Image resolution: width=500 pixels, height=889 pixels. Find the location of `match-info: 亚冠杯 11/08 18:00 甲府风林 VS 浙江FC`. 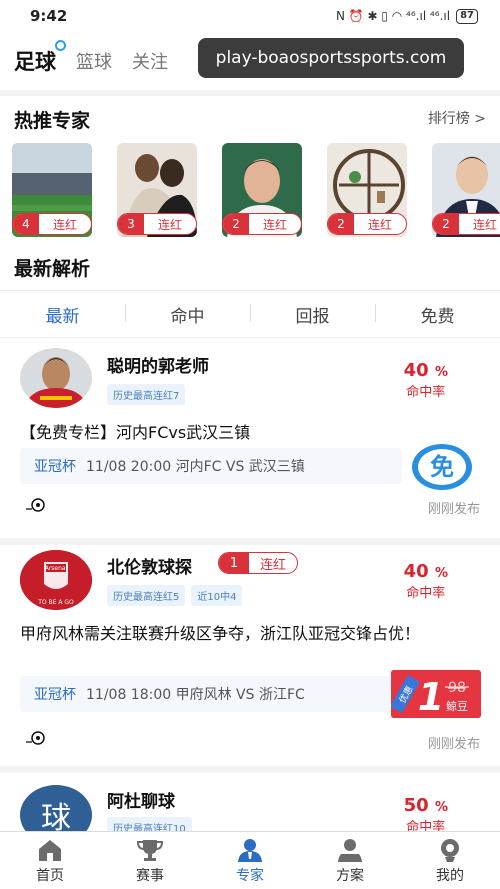

match-info: 亚冠杯 11/08 18:00 甲府风林 VS 浙江FC is located at coordinates (205, 694).